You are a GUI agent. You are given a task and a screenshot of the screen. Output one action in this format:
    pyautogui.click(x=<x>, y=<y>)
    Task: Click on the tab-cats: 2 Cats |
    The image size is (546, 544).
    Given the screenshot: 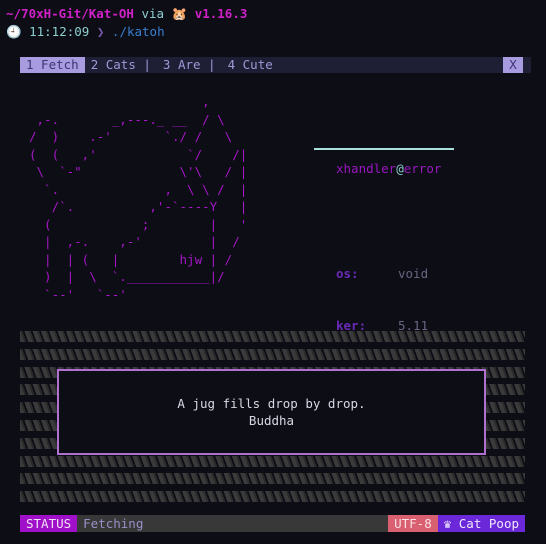 What is the action you would take?
    pyautogui.click(x=121, y=65)
    